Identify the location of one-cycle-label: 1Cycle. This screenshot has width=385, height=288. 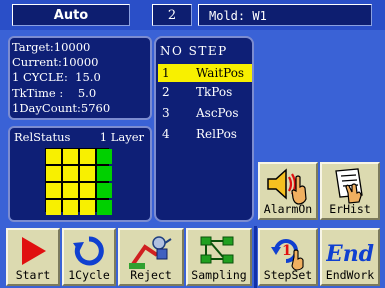
(89, 275).